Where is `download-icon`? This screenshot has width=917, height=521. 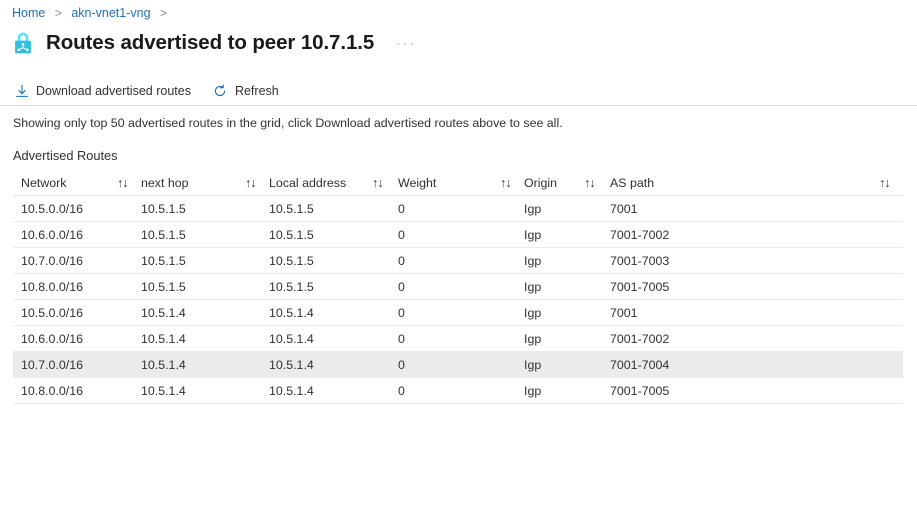 download-icon is located at coordinates (21, 91).